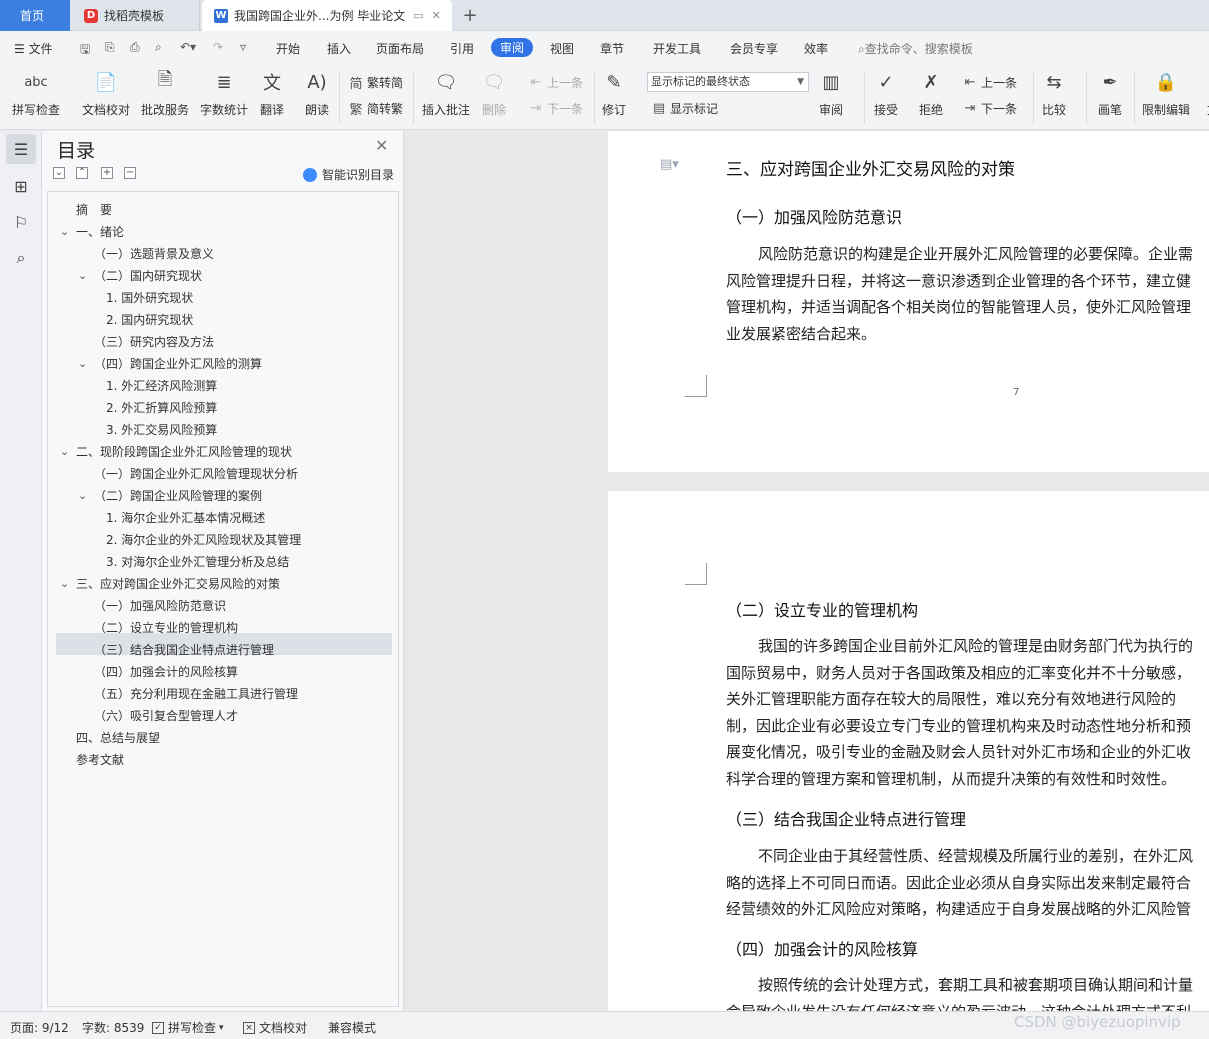 This screenshot has width=1209, height=1039. Describe the element at coordinates (612, 48) in the screenshot. I see `menu-chapter: 章节` at that location.